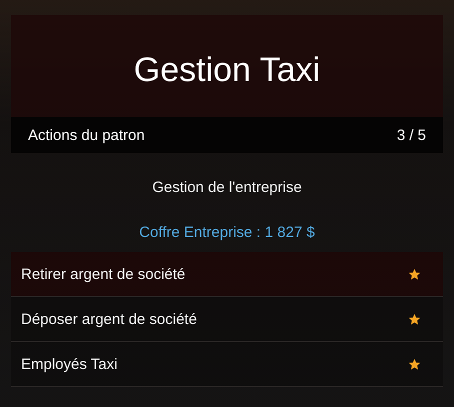 The height and width of the screenshot is (407, 454). What do you see at coordinates (227, 232) in the screenshot?
I see `balance-text: Coffre Entreprise : 1 827 $` at bounding box center [227, 232].